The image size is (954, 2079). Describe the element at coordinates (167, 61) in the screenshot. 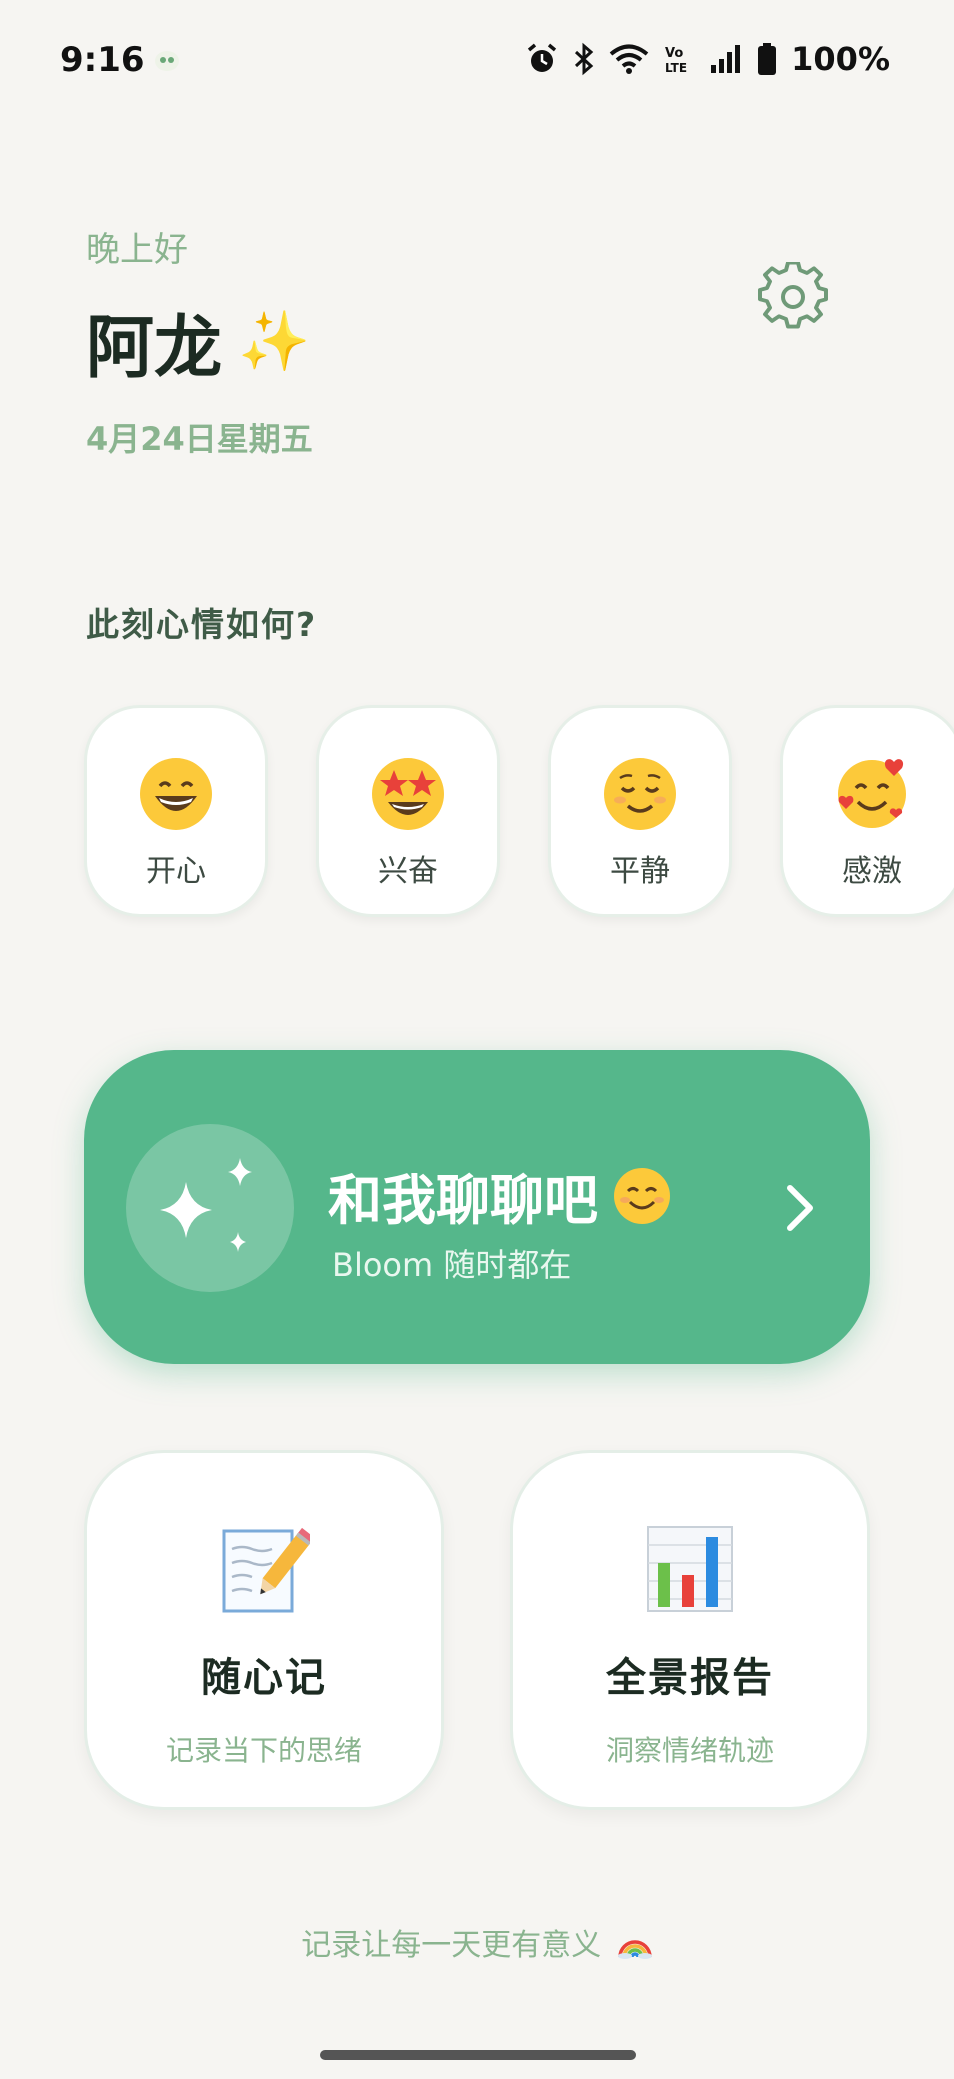

I see `notification-app-icon` at that location.